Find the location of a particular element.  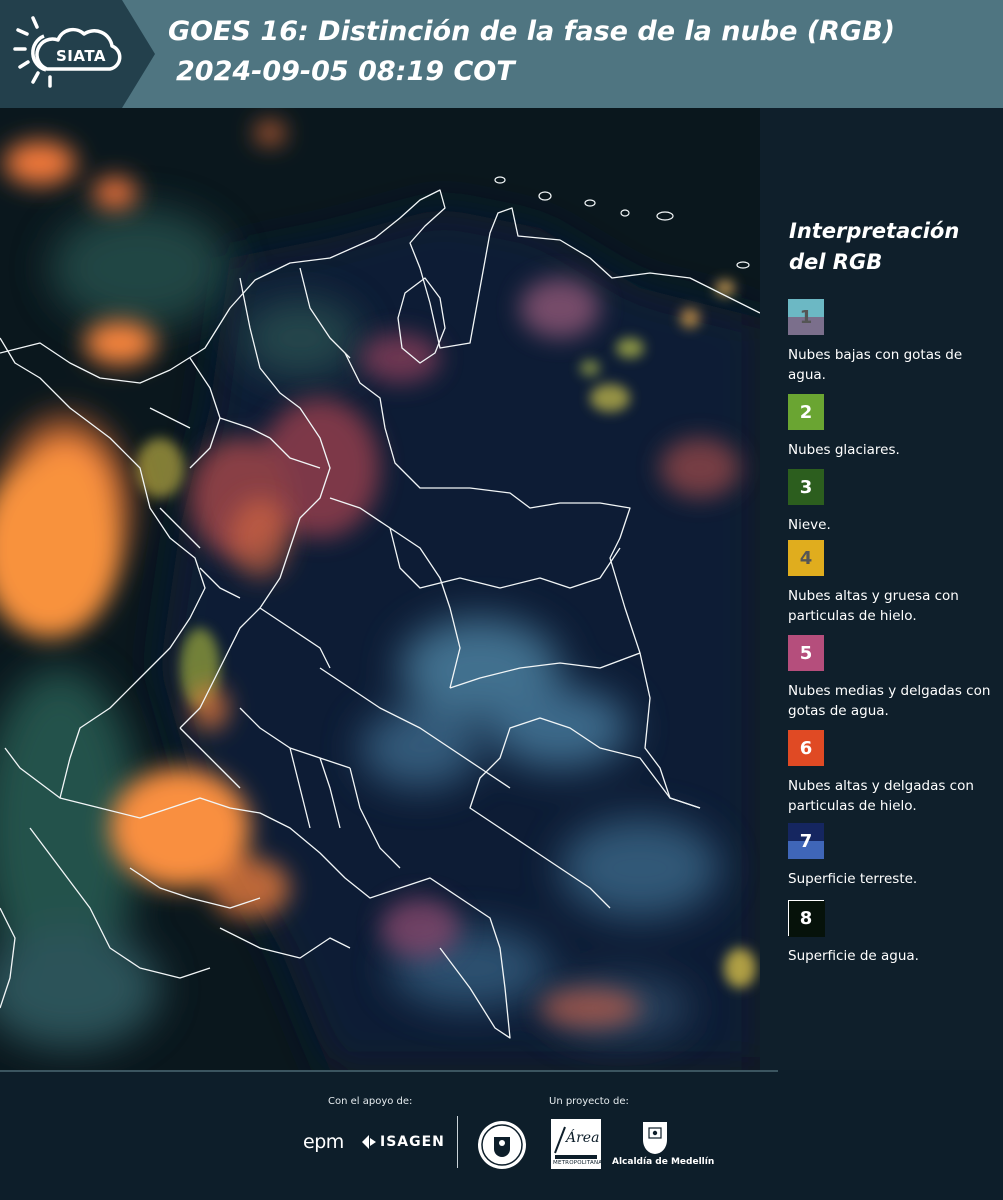

legend-item: 1 Nubes bajas con gotas de agua. is located at coordinates (893, 342).